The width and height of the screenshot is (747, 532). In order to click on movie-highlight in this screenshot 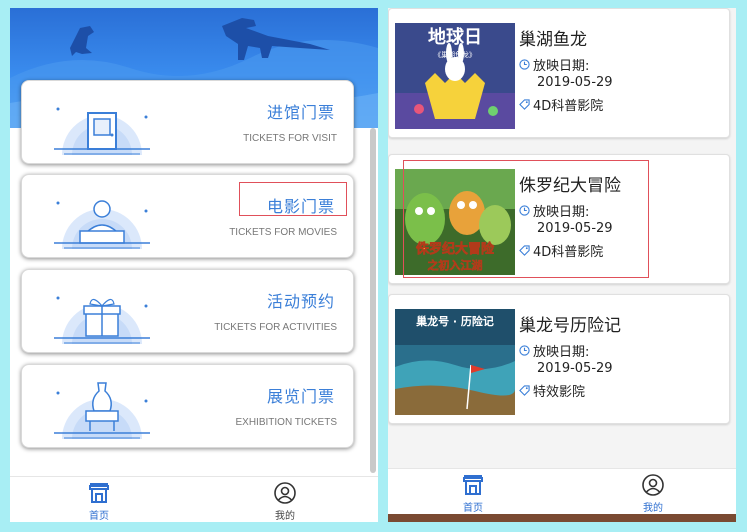, I will do `click(526, 219)`.